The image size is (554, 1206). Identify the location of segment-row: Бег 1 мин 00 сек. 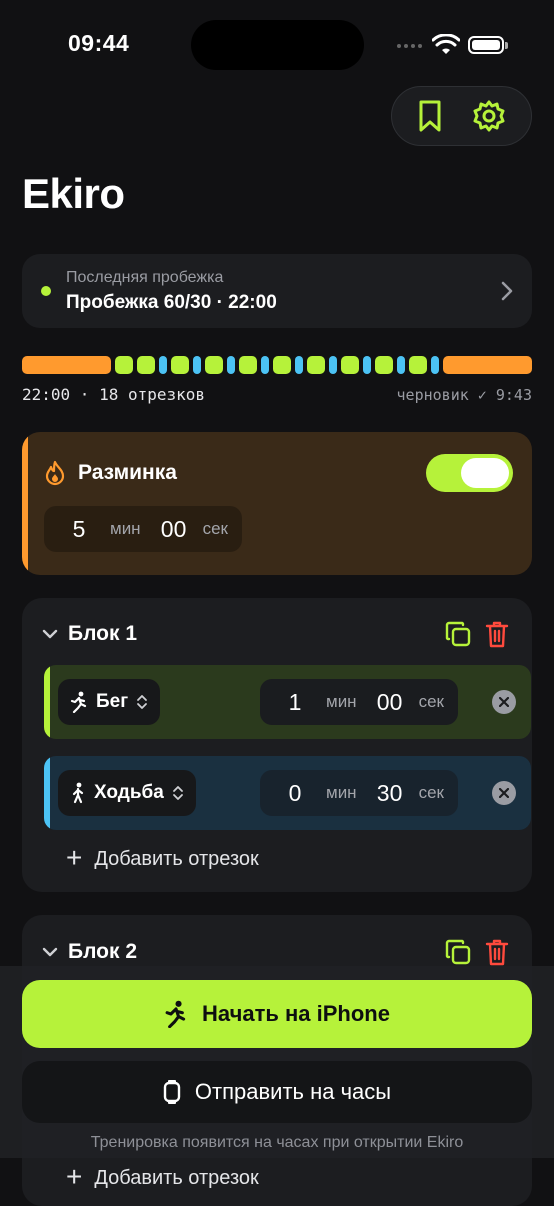
(287, 702).